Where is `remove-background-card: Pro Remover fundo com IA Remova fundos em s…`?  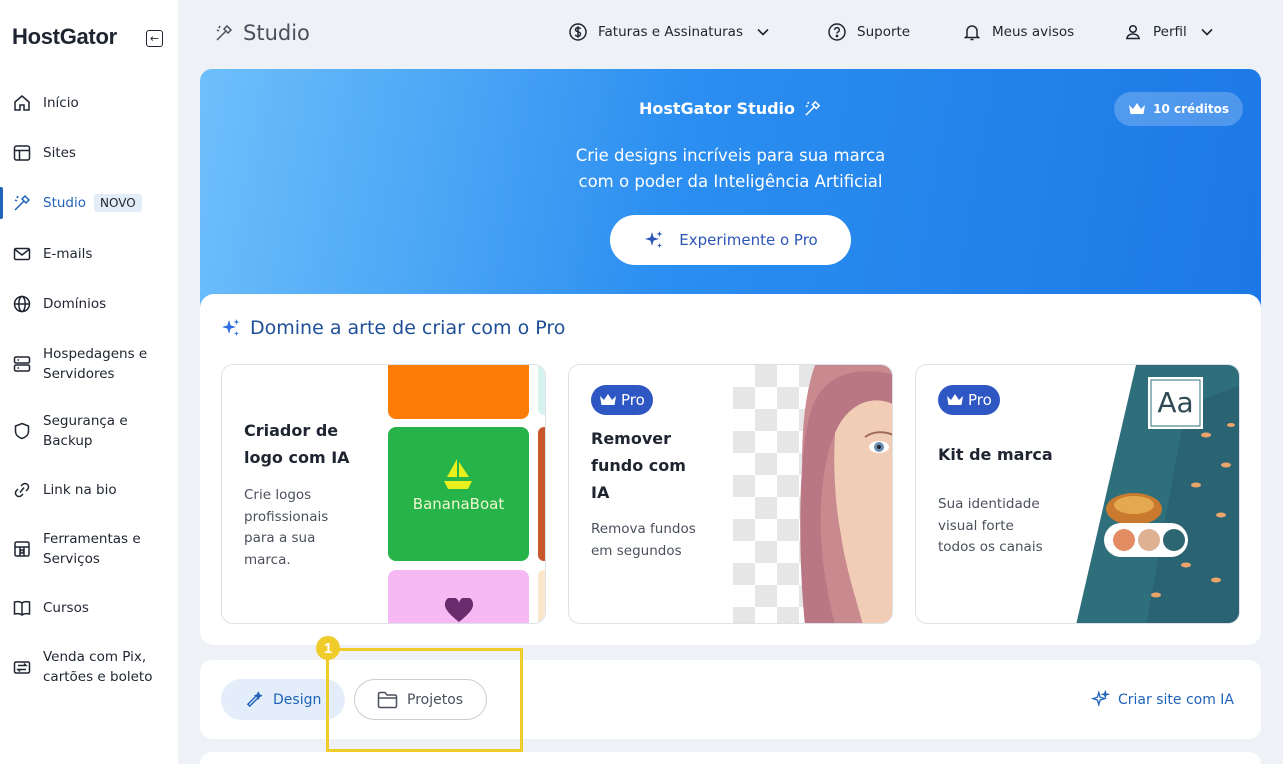
remove-background-card: Pro Remover fundo com IA Remova fundos em s… is located at coordinates (730, 494).